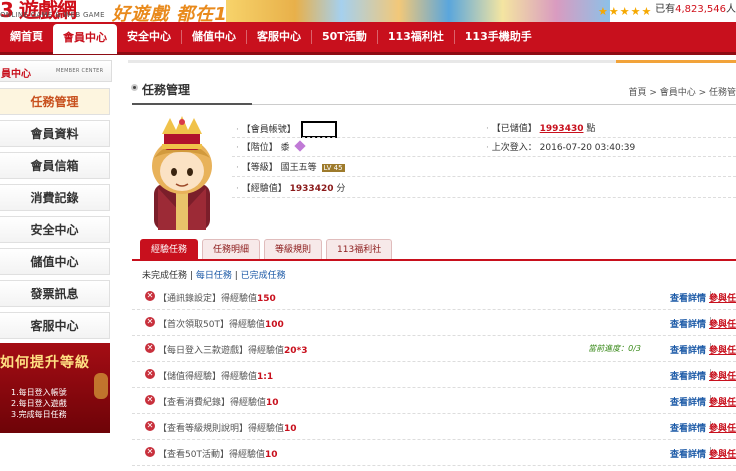  I want to click on filter-incomplete: 未完成任務, so click(164, 276).